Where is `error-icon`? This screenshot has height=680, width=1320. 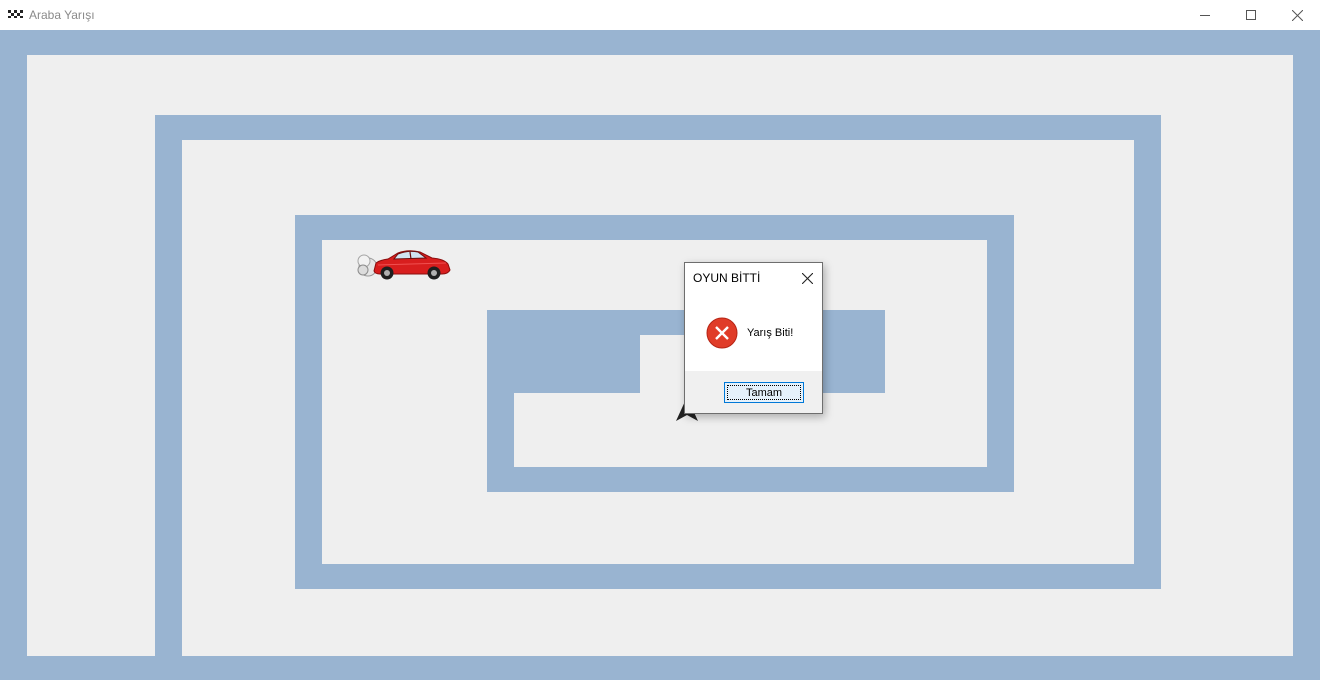
error-icon is located at coordinates (722, 333).